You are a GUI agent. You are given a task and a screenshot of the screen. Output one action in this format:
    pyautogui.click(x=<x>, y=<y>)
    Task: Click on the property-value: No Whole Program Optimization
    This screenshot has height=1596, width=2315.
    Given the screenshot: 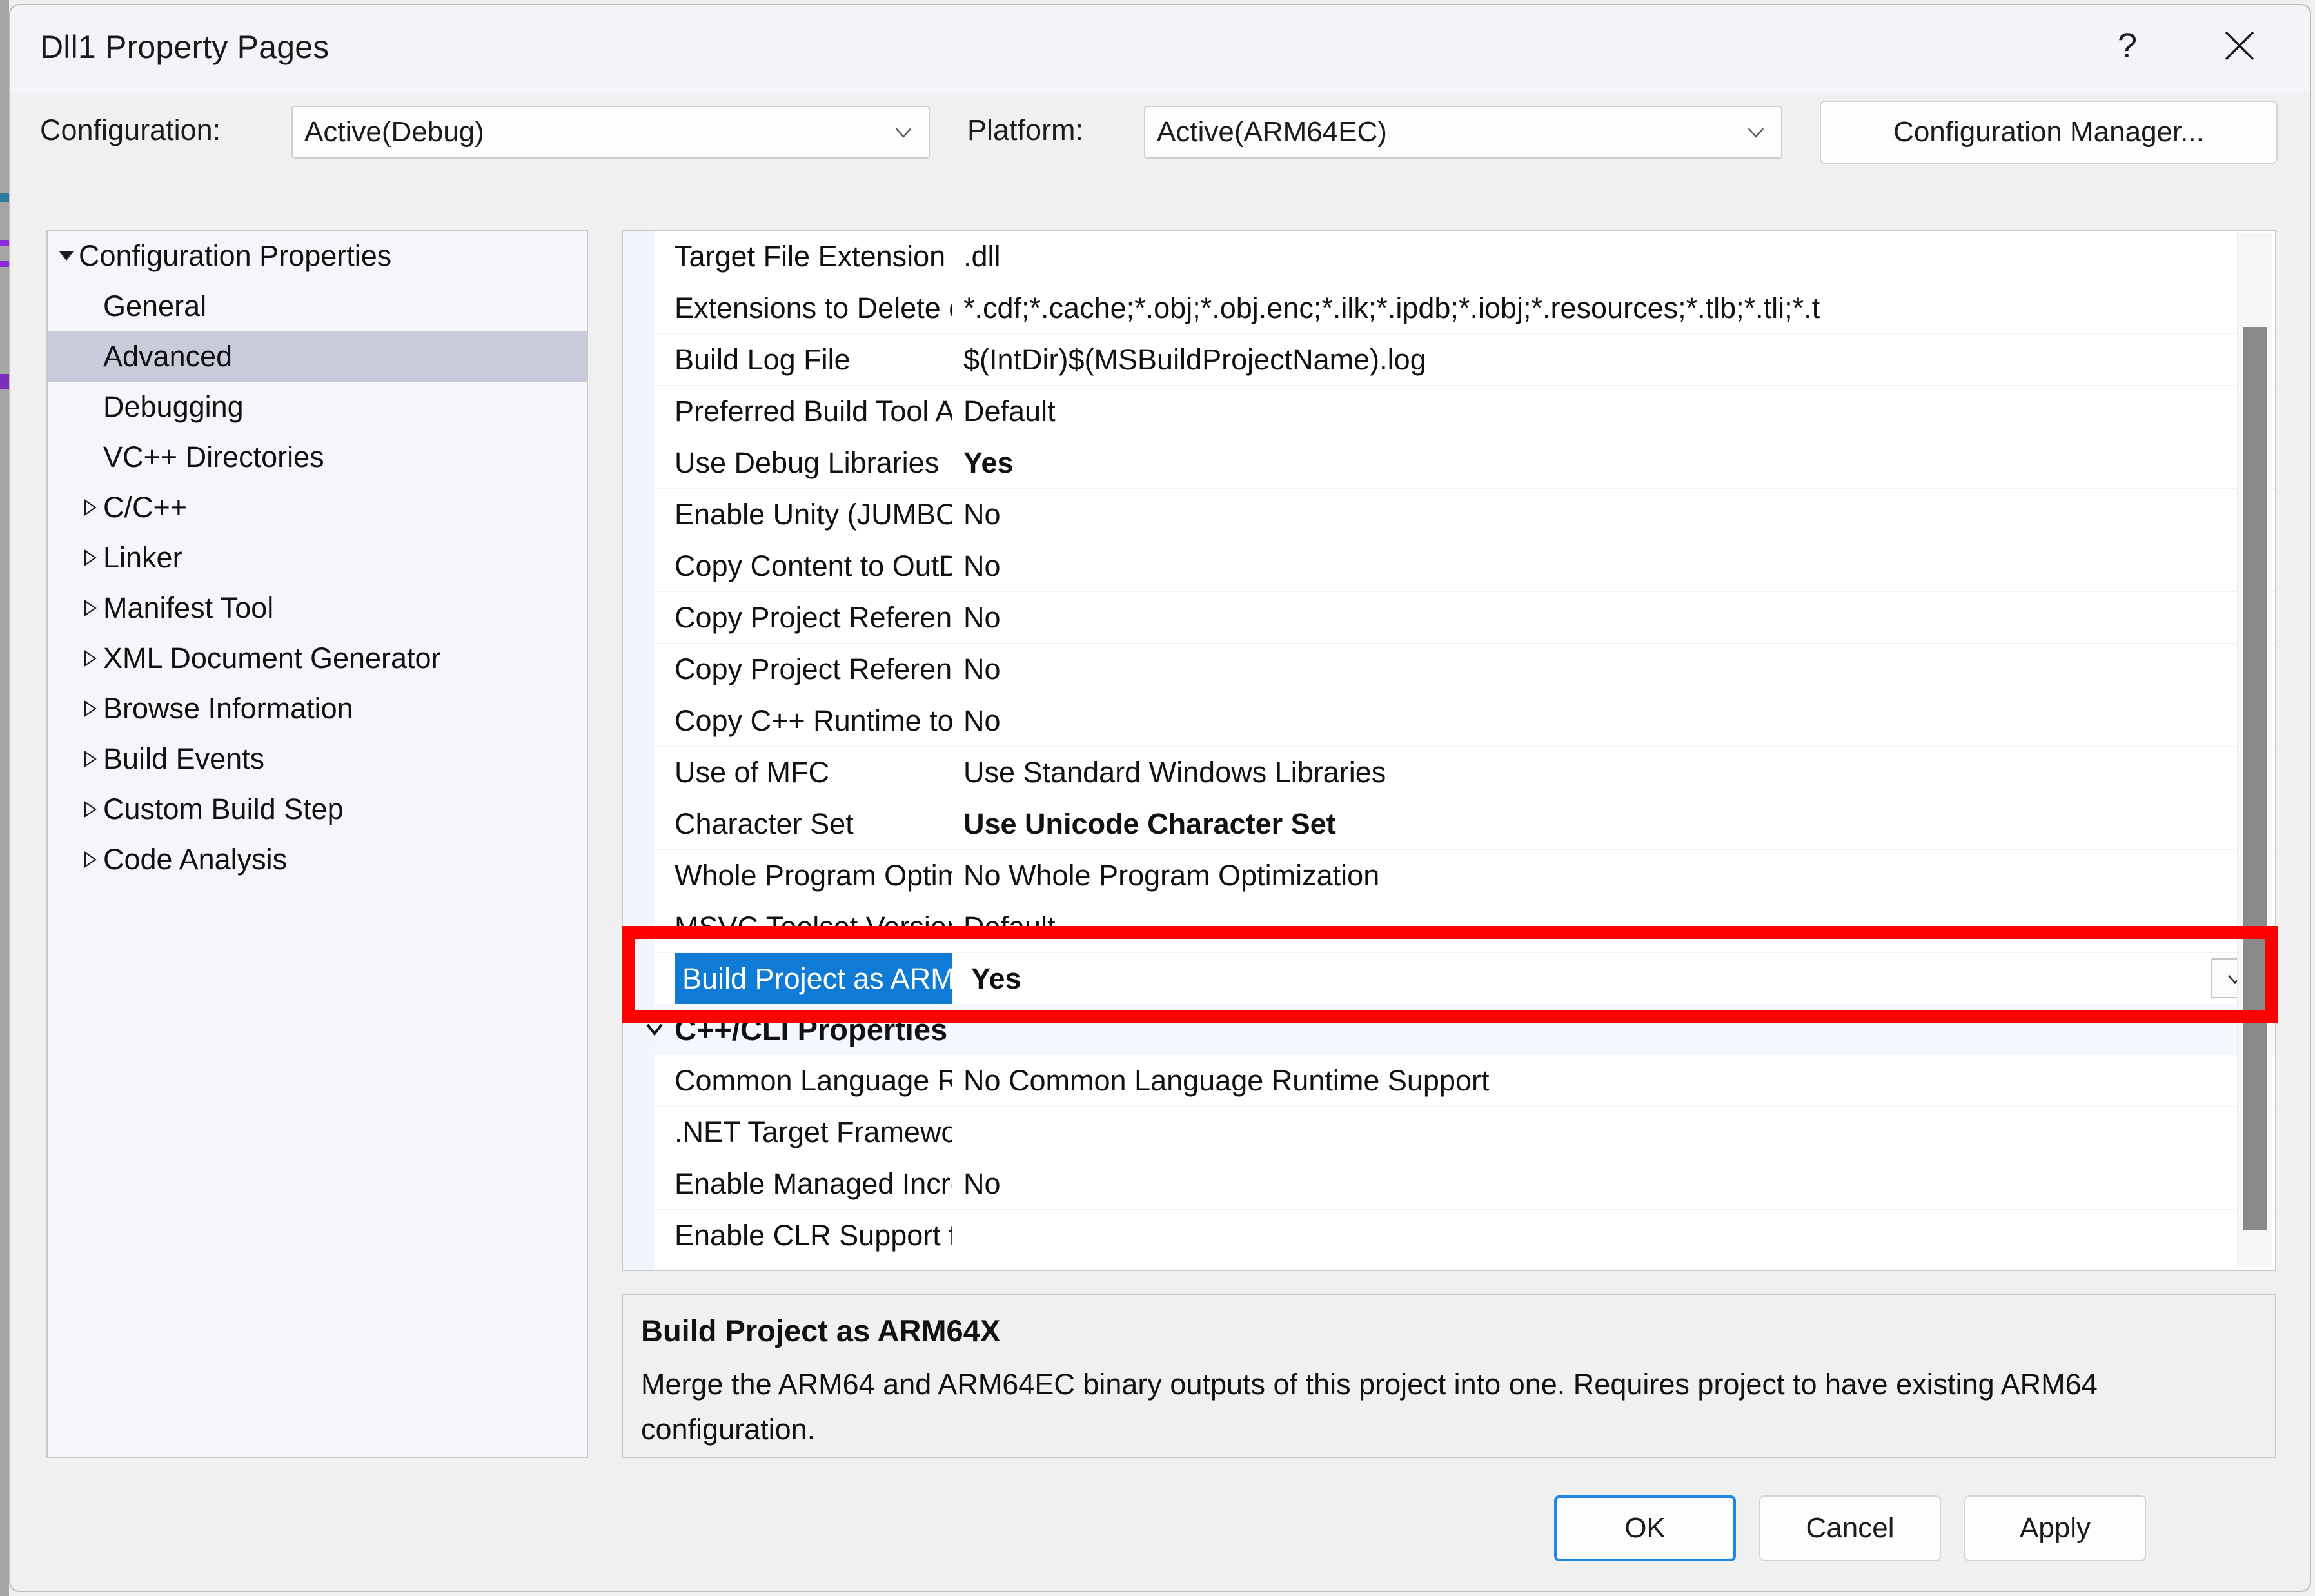 What is the action you would take?
    pyautogui.click(x=1171, y=876)
    